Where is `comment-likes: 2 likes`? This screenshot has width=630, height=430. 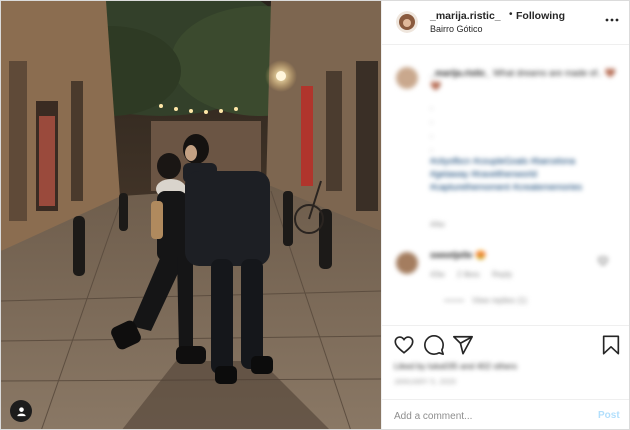 comment-likes: 2 likes is located at coordinates (468, 274).